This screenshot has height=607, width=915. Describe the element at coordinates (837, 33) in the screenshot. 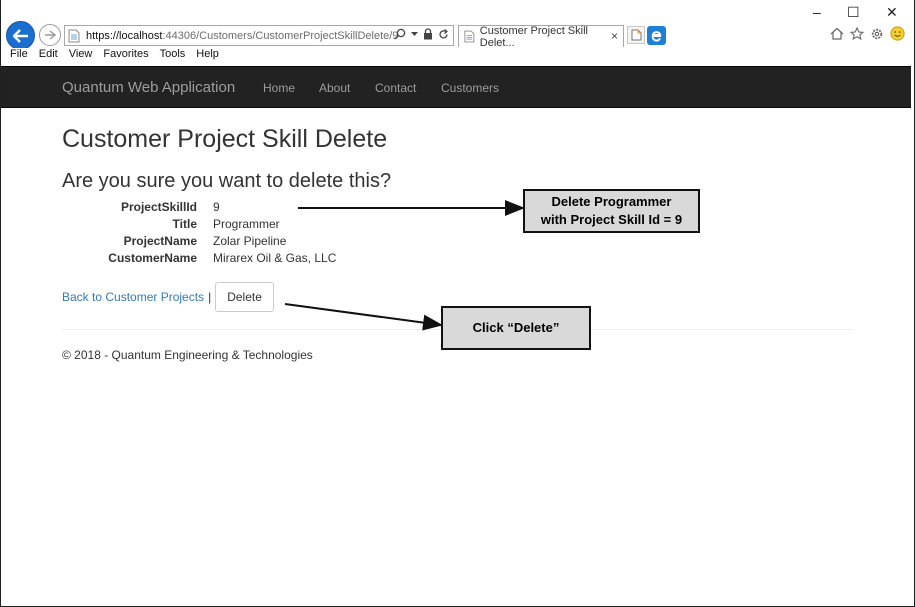

I see `home-icon` at that location.